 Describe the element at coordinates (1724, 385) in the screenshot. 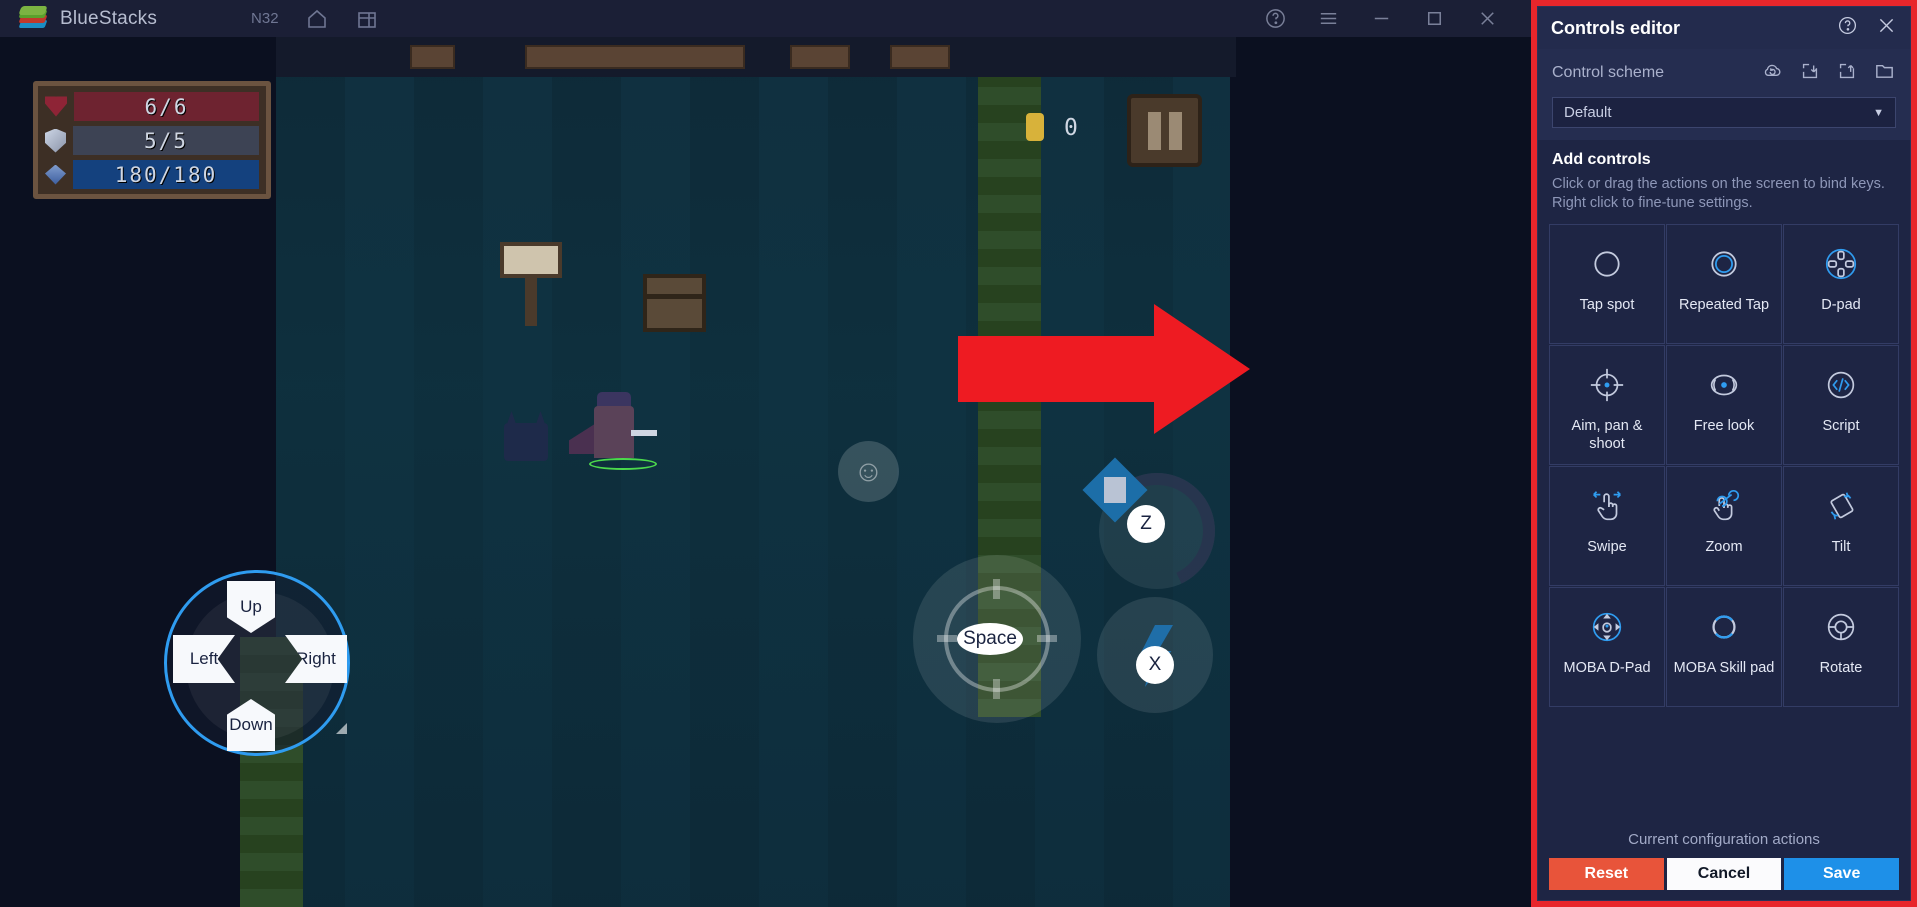

I see `free-look-icon` at that location.